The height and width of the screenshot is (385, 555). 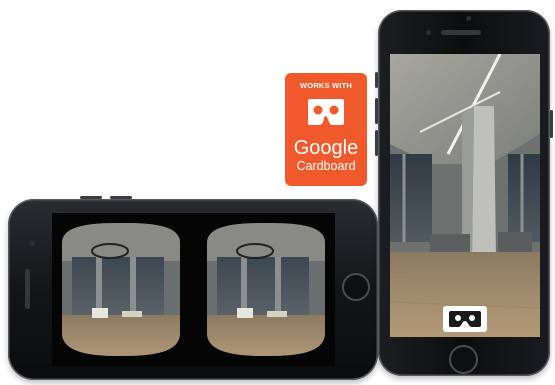 What do you see at coordinates (428, 32) in the screenshot?
I see `sensor` at bounding box center [428, 32].